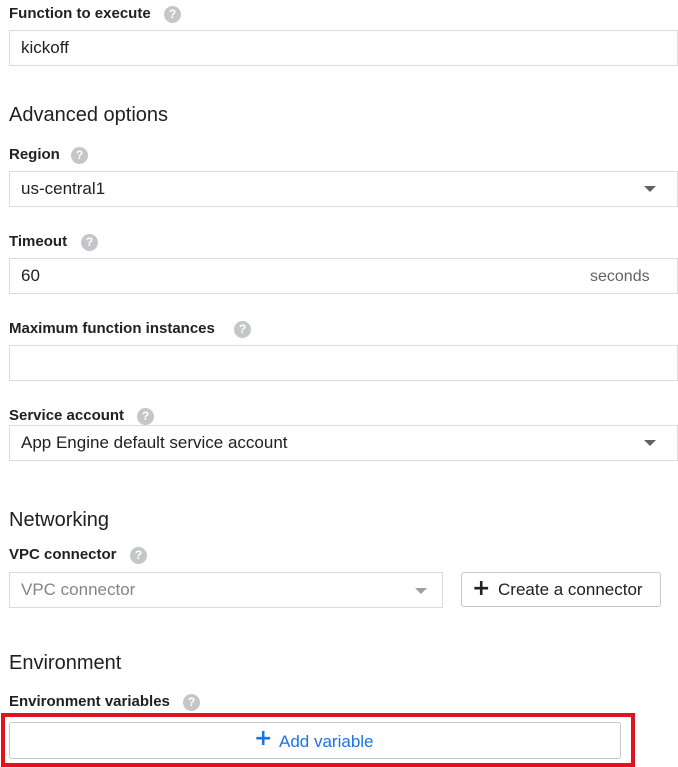 Image resolution: width=678 pixels, height=767 pixels. What do you see at coordinates (89, 115) in the screenshot?
I see `advanced-options-title: Advanced options` at bounding box center [89, 115].